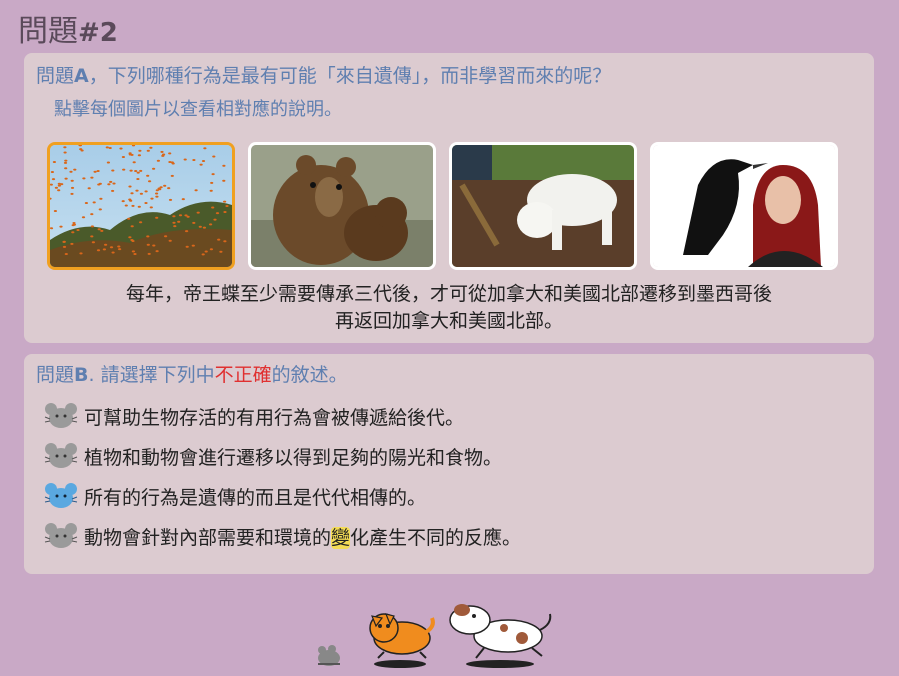  I want to click on page-title: 問題#2, so click(68, 28).